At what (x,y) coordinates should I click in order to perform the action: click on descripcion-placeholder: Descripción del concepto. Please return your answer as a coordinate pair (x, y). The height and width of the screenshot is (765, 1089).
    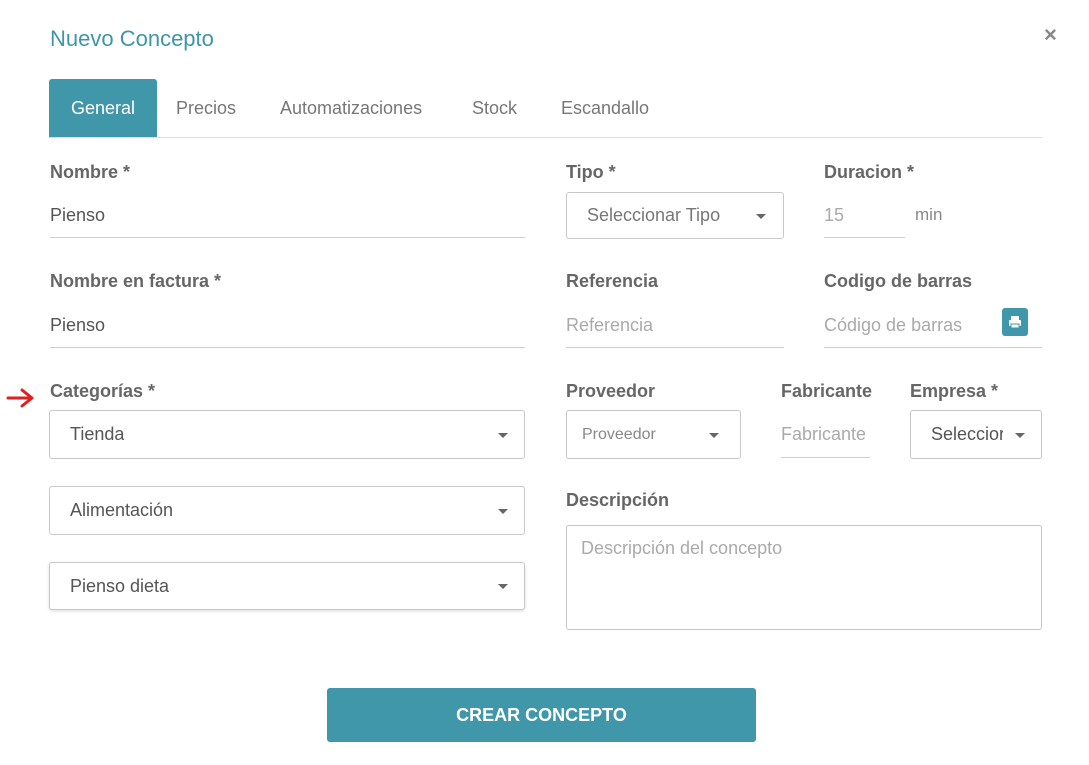
    Looking at the image, I should click on (682, 548).